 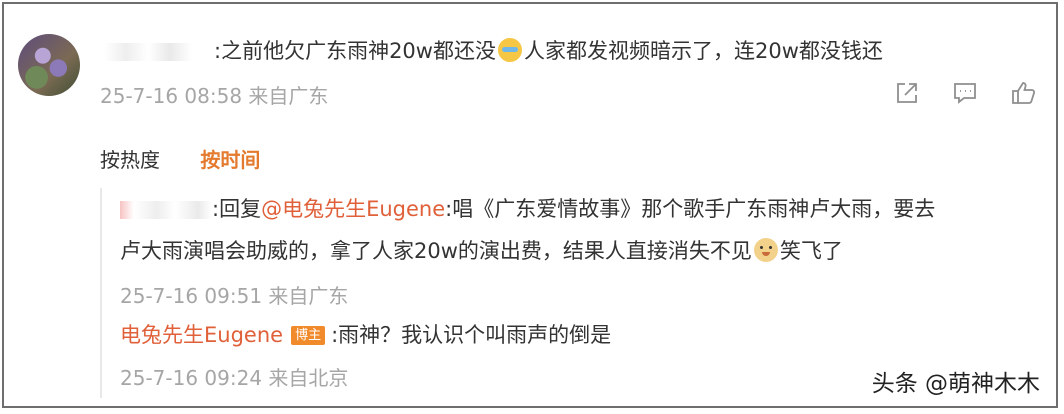 I want to click on reply-text: :唱《广东爱情故事》那个歌手广东雨神卢大雨，要去, so click(x=690, y=209).